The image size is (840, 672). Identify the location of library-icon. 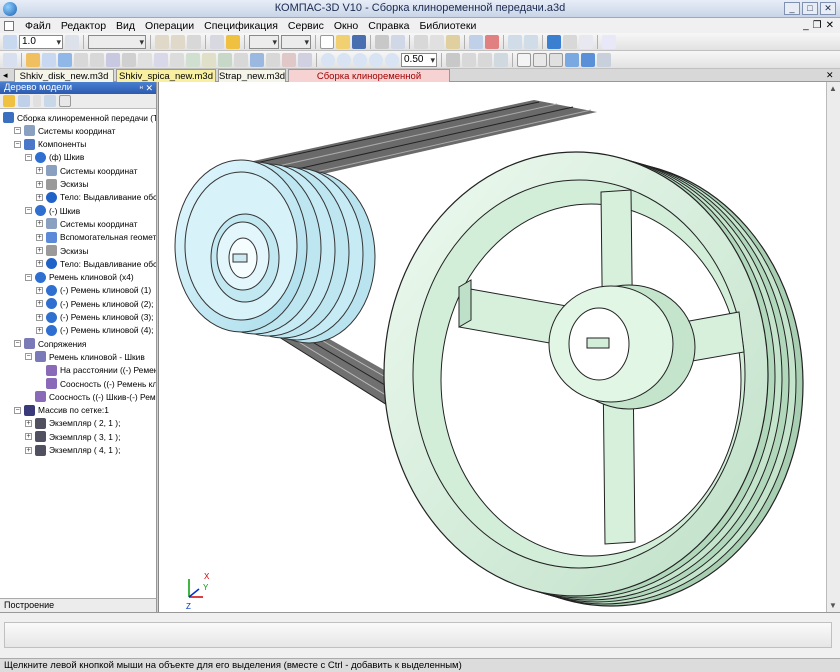
(570, 41).